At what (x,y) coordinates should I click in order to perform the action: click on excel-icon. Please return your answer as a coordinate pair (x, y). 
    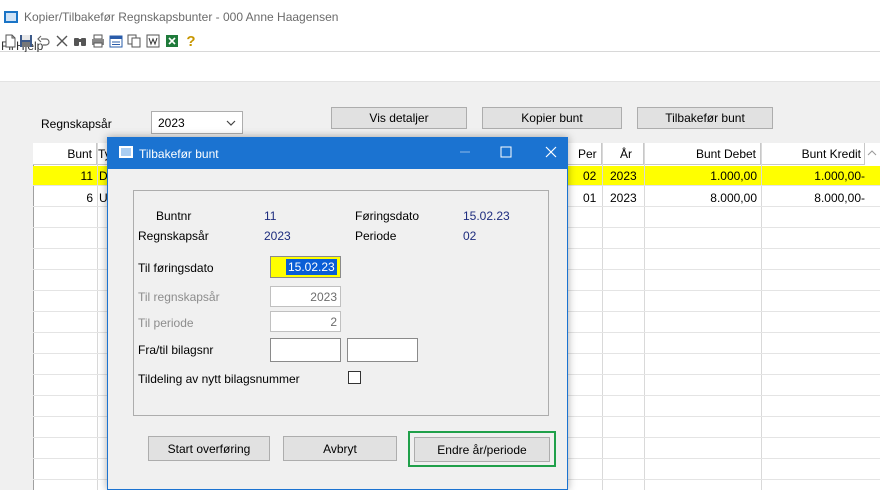
    Looking at the image, I should click on (172, 41).